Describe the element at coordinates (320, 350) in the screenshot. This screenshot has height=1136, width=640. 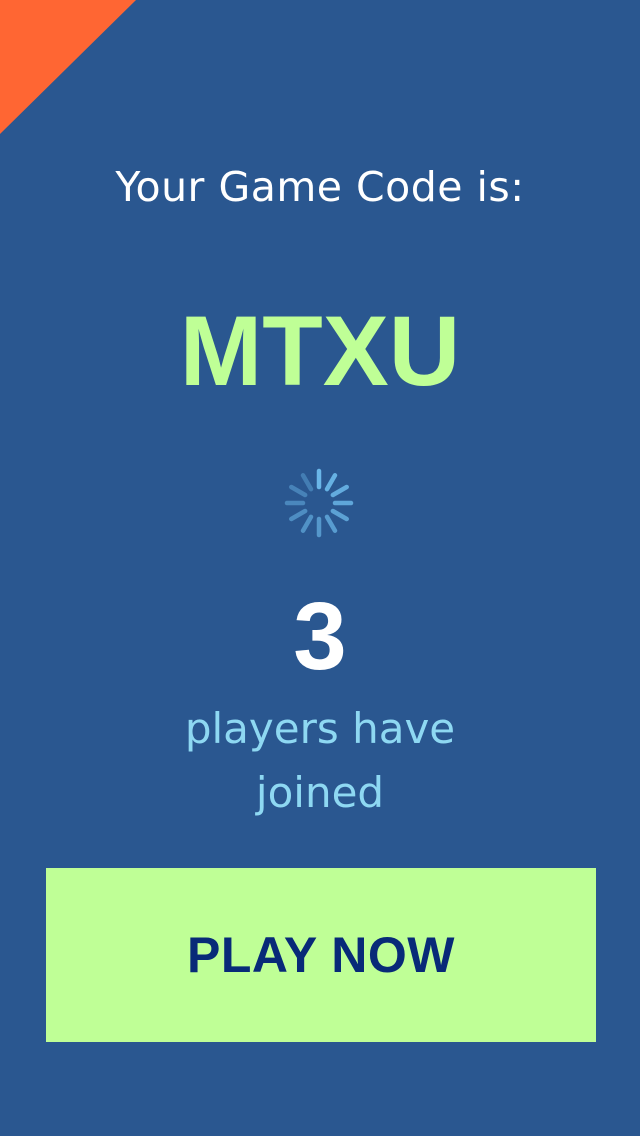
I see `game-code: MTXU` at that location.